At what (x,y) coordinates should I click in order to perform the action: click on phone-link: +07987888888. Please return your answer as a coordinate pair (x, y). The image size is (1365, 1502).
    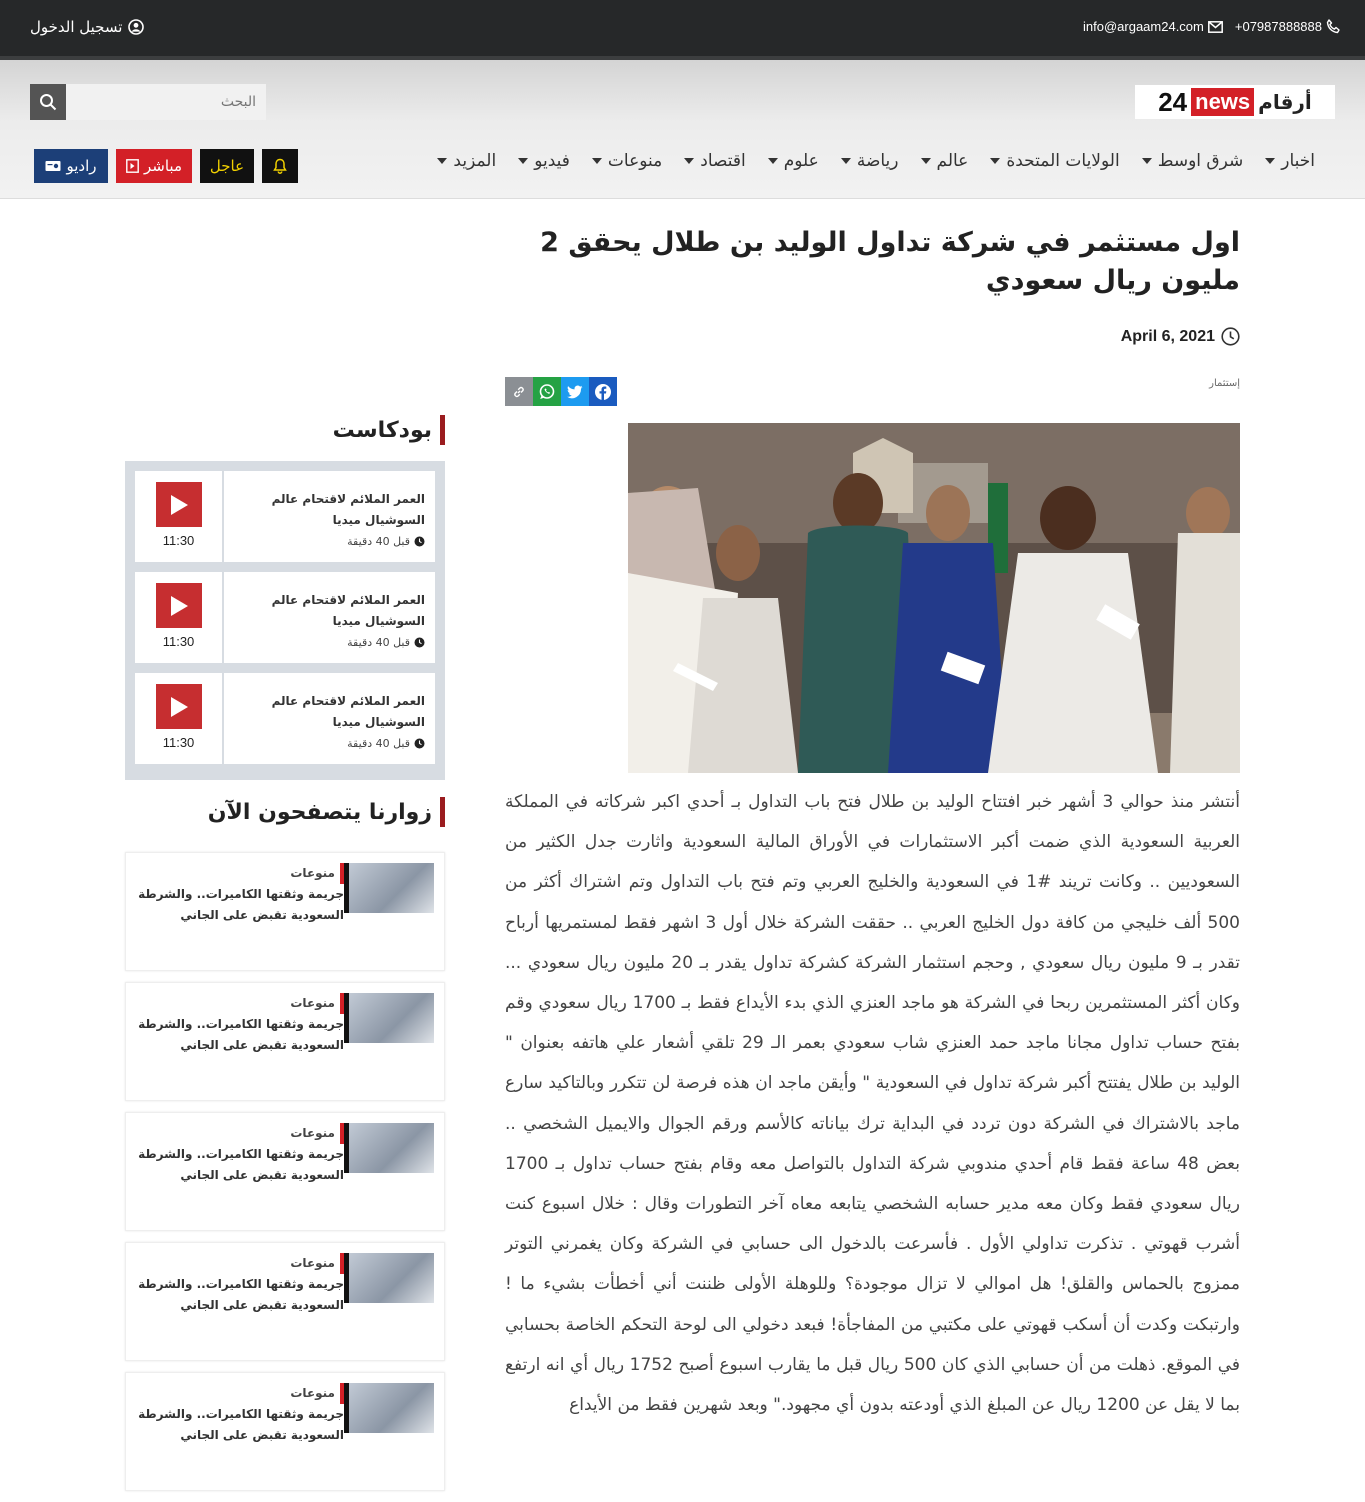
    Looking at the image, I should click on (1288, 26).